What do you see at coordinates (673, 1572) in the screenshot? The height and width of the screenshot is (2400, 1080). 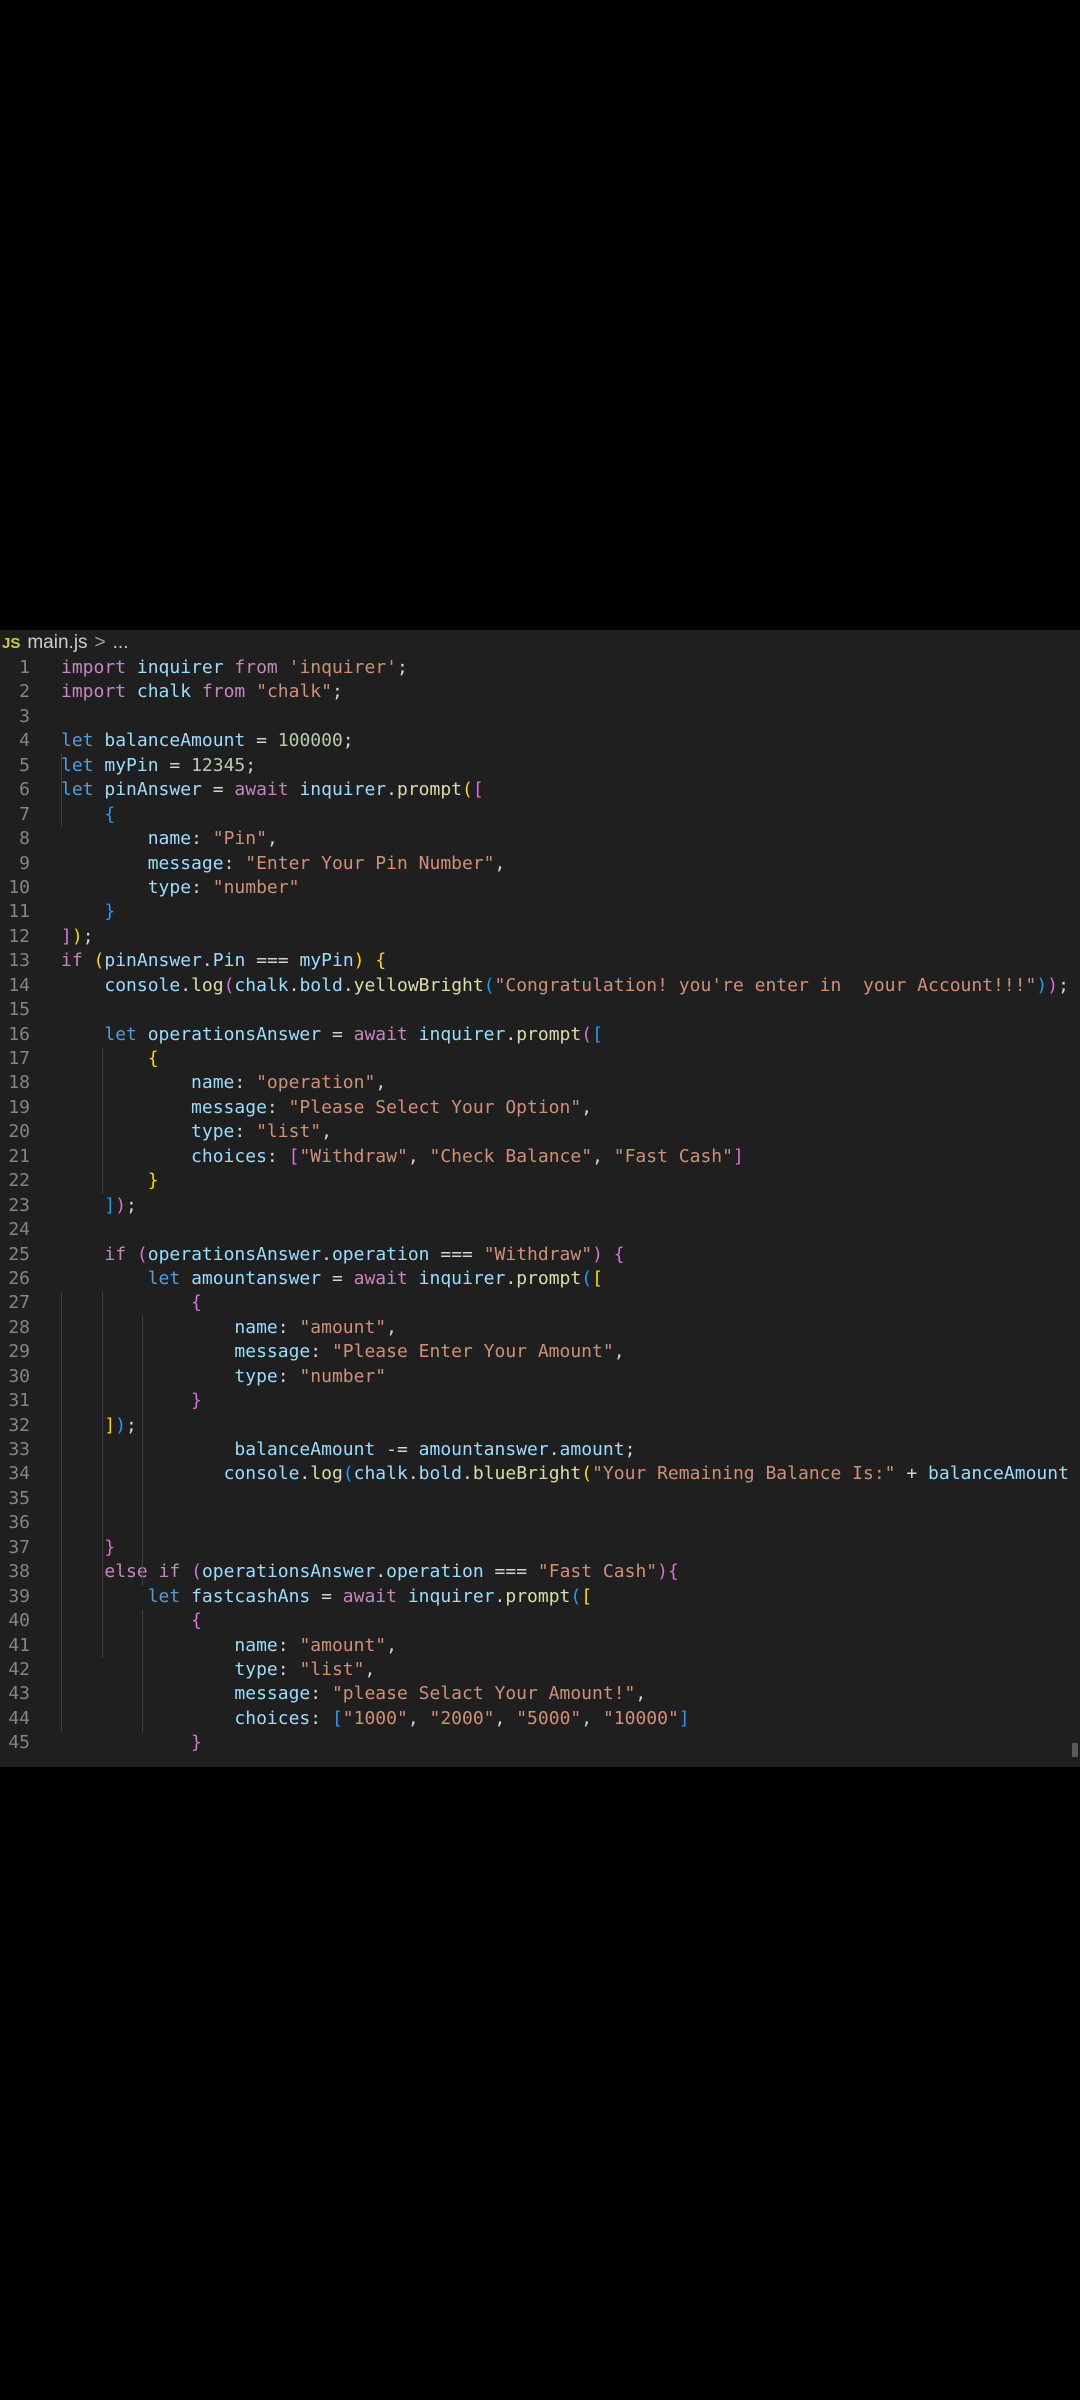 I see `code-token: {` at bounding box center [673, 1572].